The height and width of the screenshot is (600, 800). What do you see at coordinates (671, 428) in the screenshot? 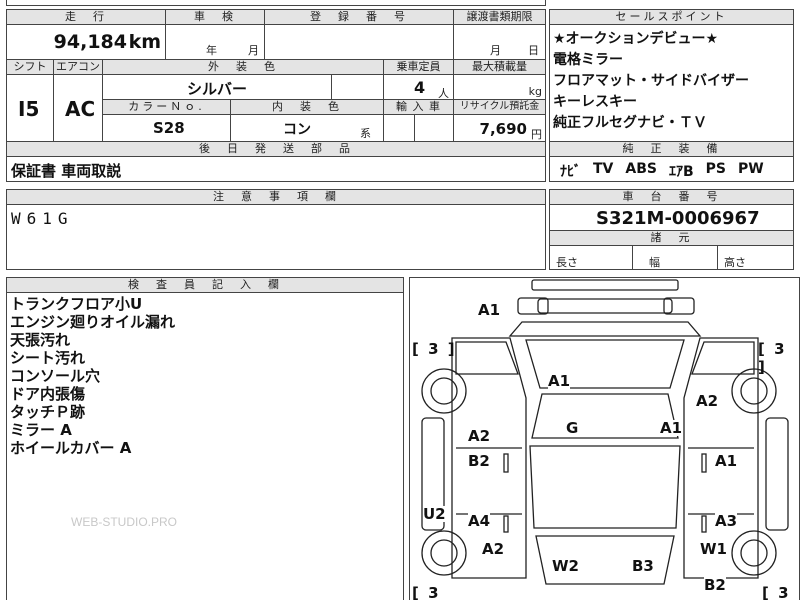
I see `code-right-front-door-edge: A1` at bounding box center [671, 428].